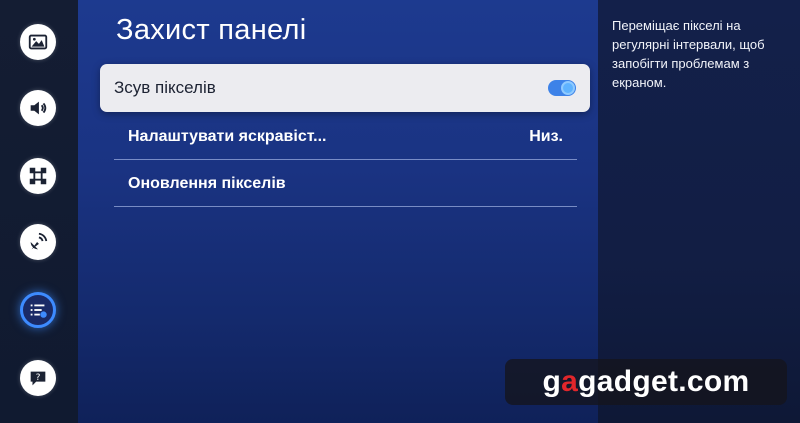  Describe the element at coordinates (207, 183) in the screenshot. I see `menu-item-label: Оновлення пікселів` at that location.